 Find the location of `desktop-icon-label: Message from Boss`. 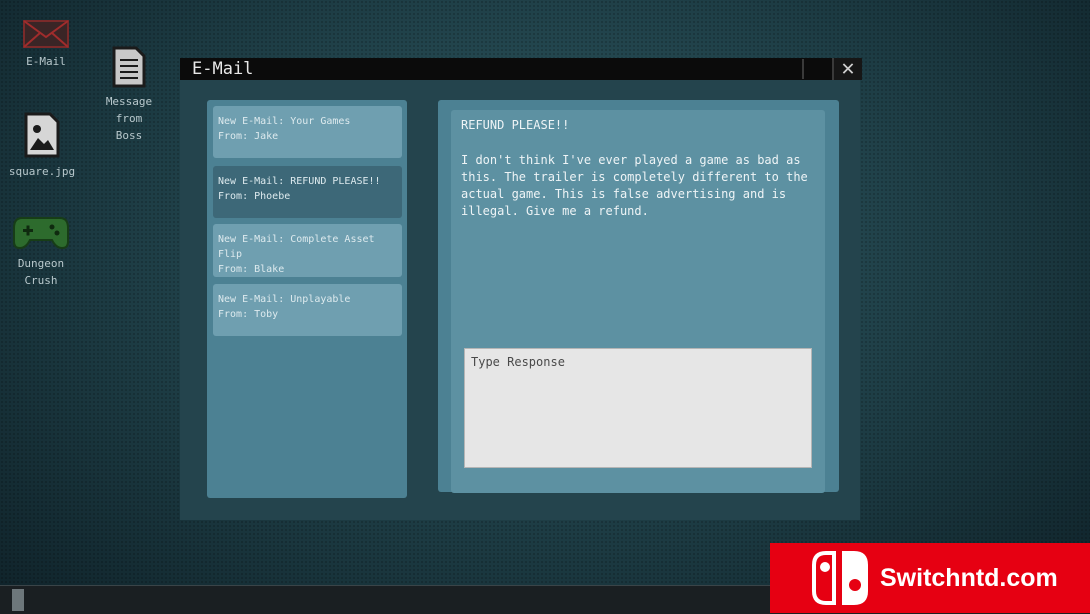

desktop-icon-label: Message from Boss is located at coordinates (129, 118).